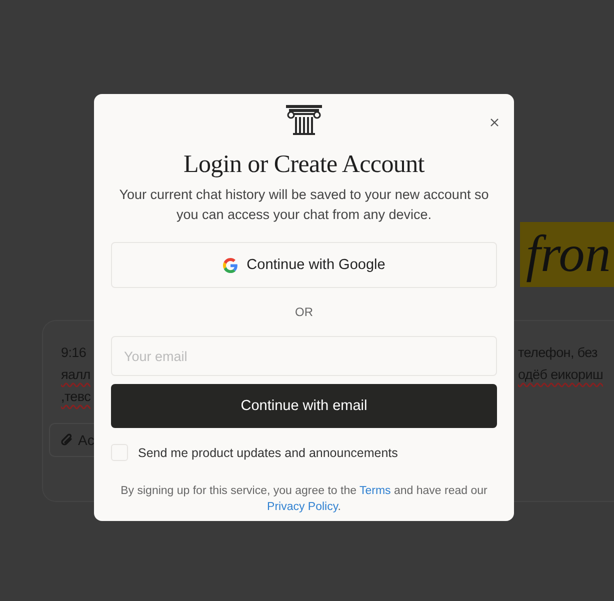  Describe the element at coordinates (67, 440) in the screenshot. I see `paperclip-icon` at that location.